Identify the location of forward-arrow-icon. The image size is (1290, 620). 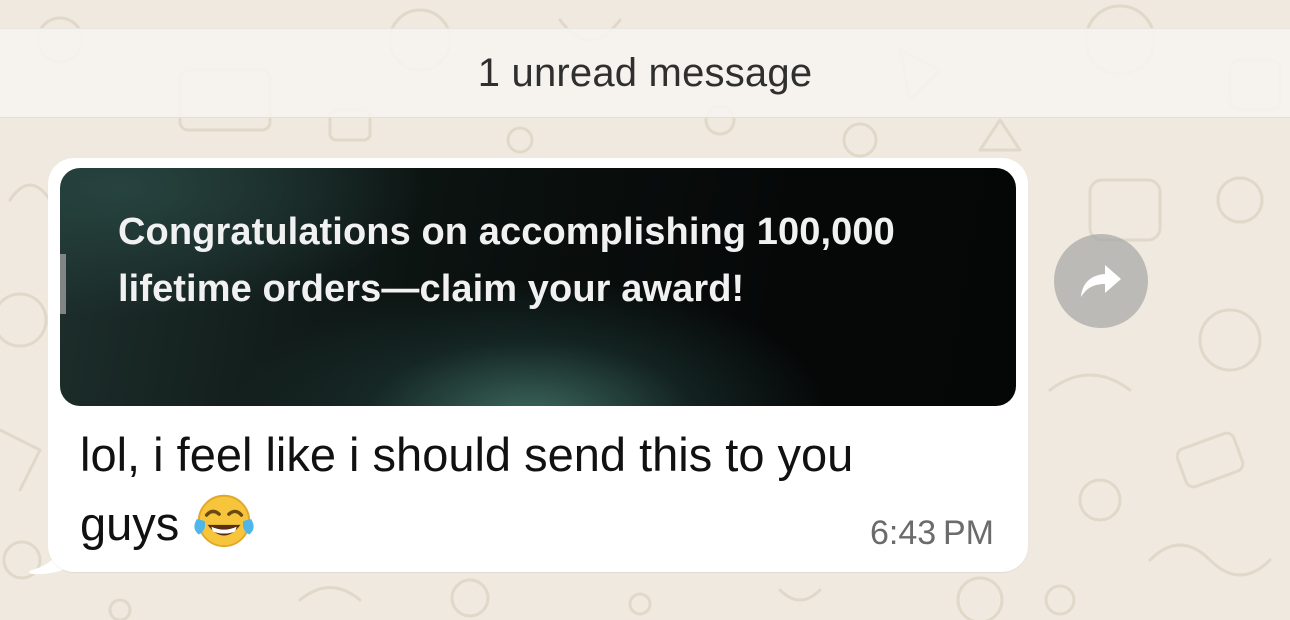
(1101, 281).